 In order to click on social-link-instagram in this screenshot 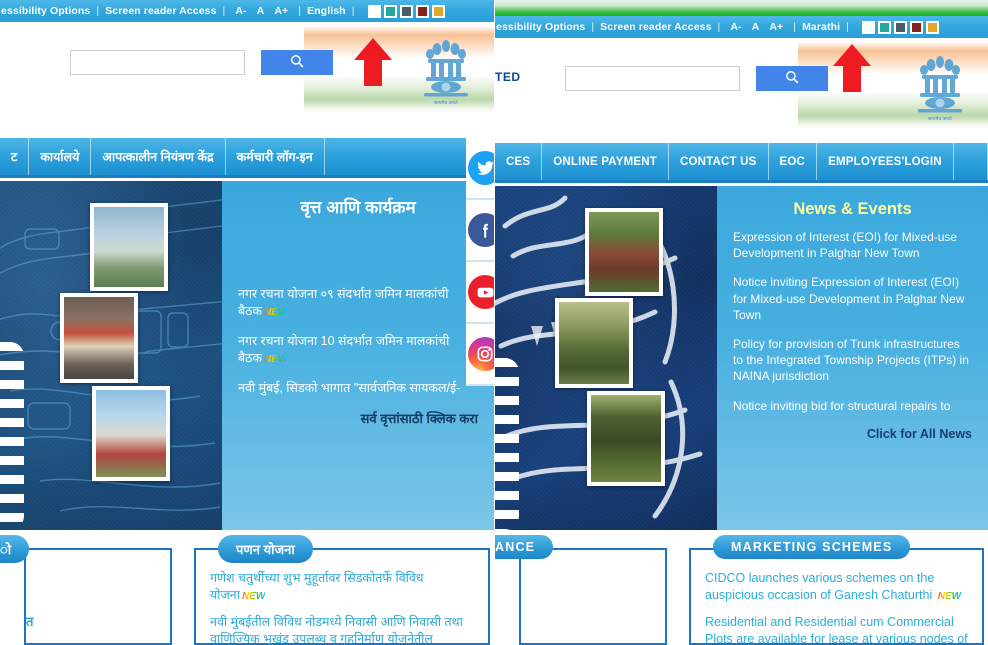, I will do `click(480, 355)`.